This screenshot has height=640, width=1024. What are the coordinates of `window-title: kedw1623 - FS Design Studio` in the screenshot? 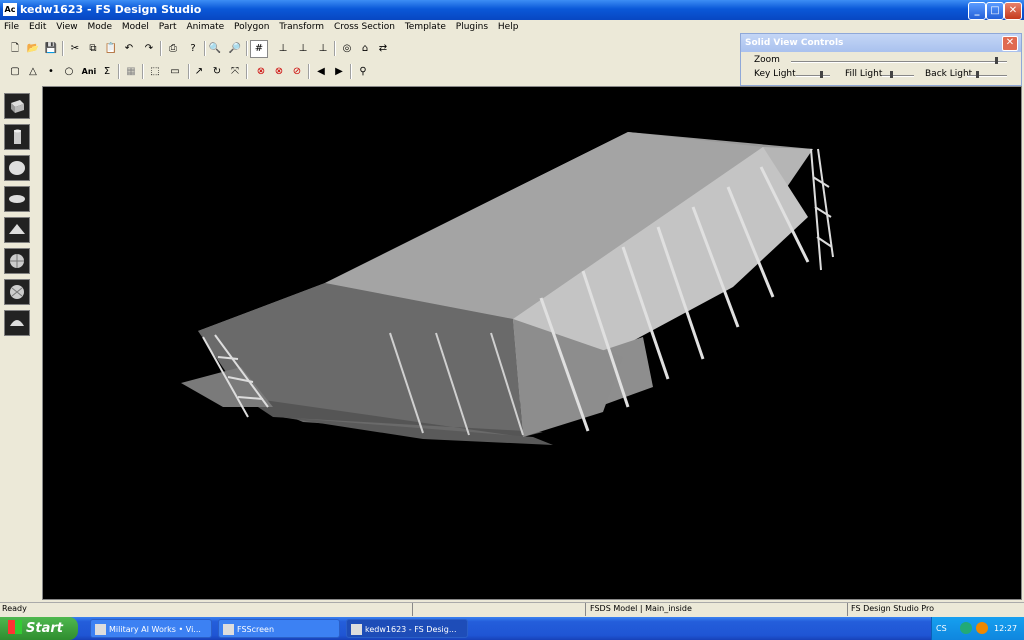 It's located at (111, 9).